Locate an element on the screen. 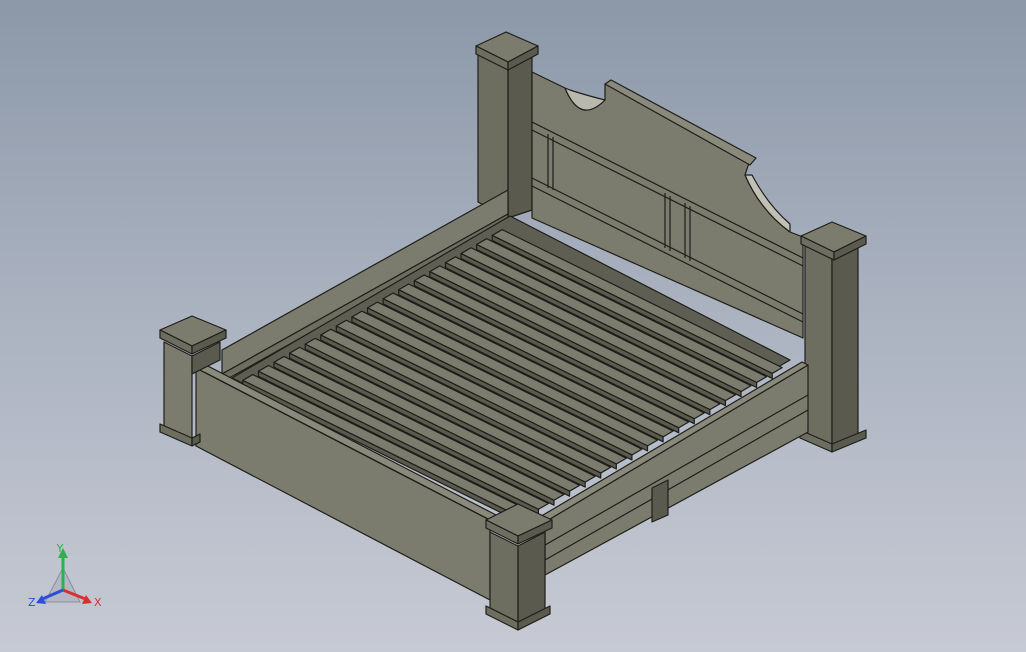 This screenshot has height=652, width=1026. triad-z-label: Z is located at coordinates (32, 602).